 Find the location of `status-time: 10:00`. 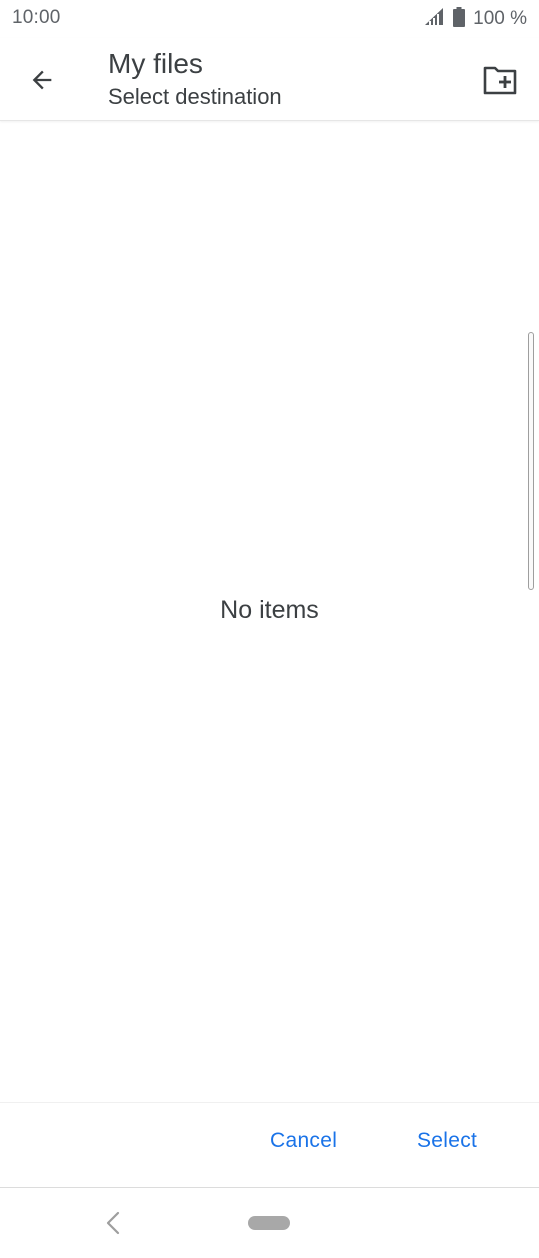

status-time: 10:00 is located at coordinates (36, 17).